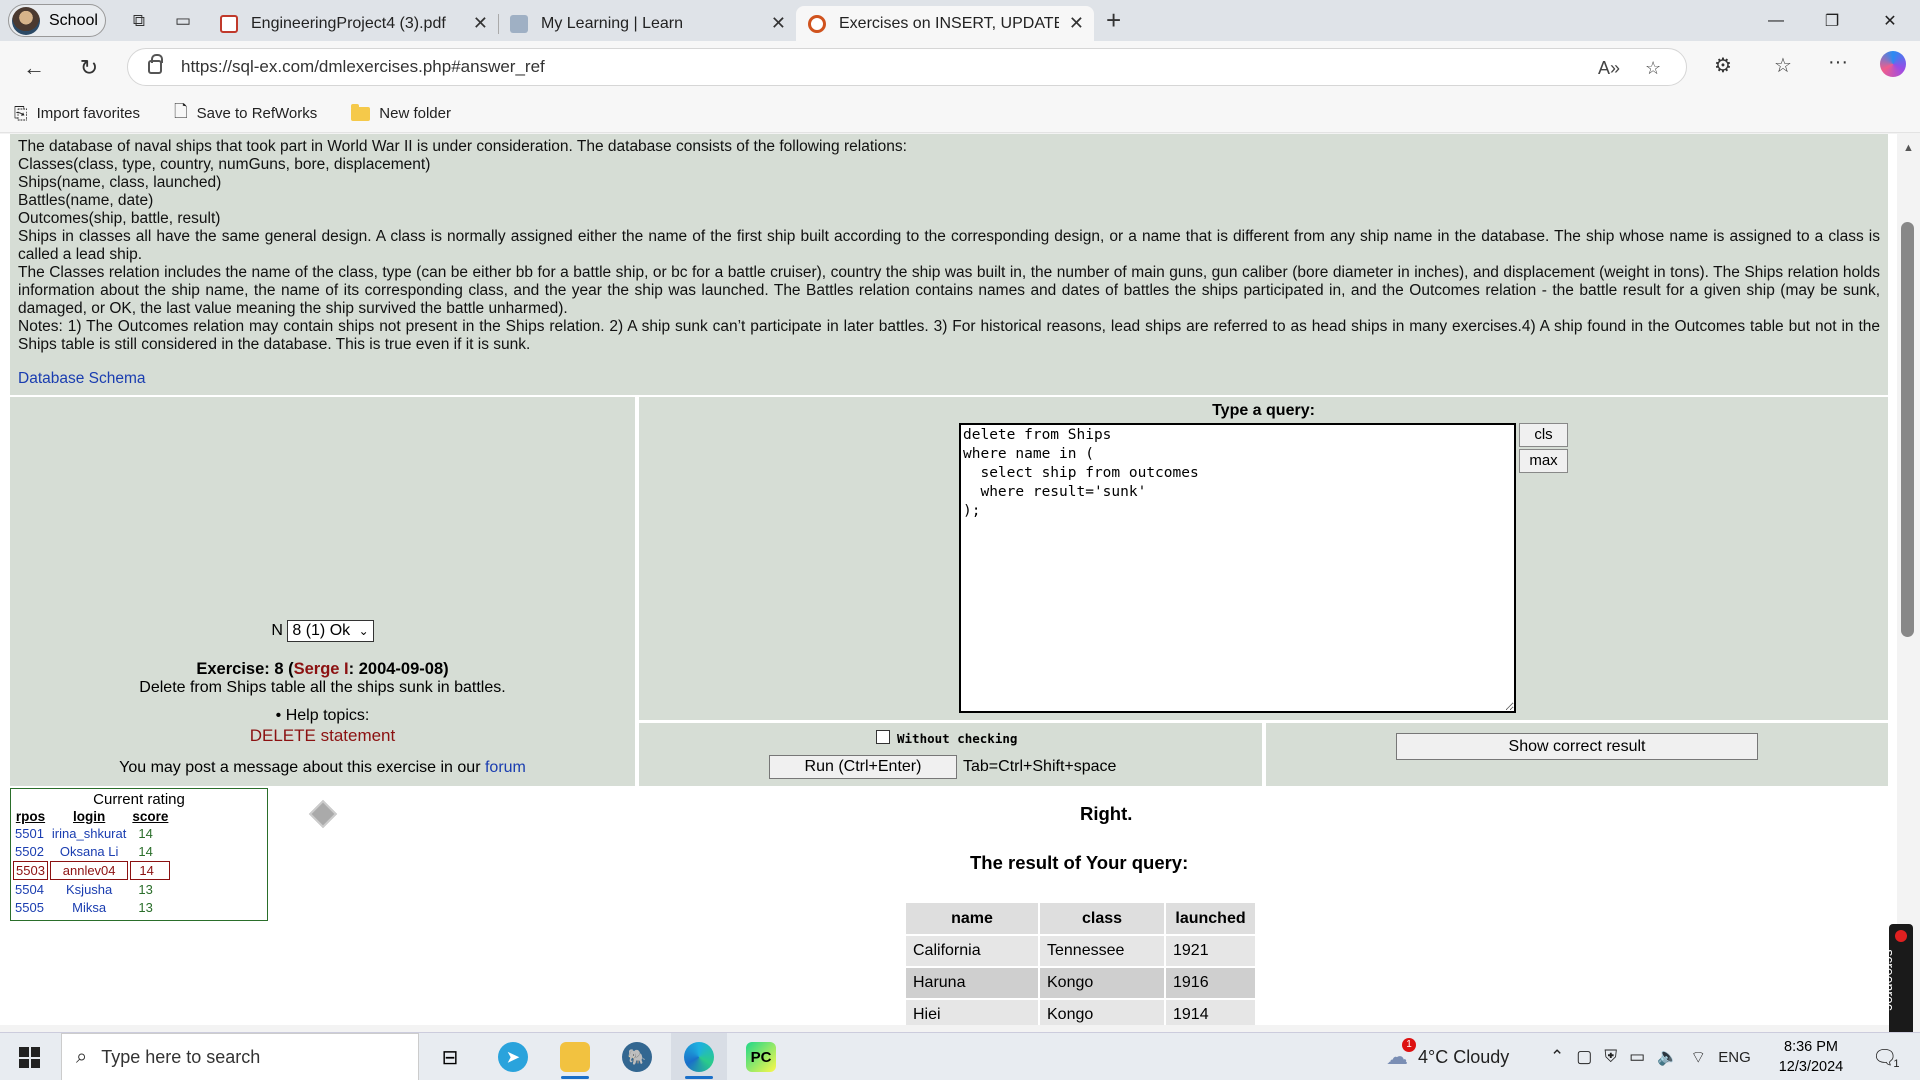  I want to click on page-scrollbar: ▲, so click(1908, 579).